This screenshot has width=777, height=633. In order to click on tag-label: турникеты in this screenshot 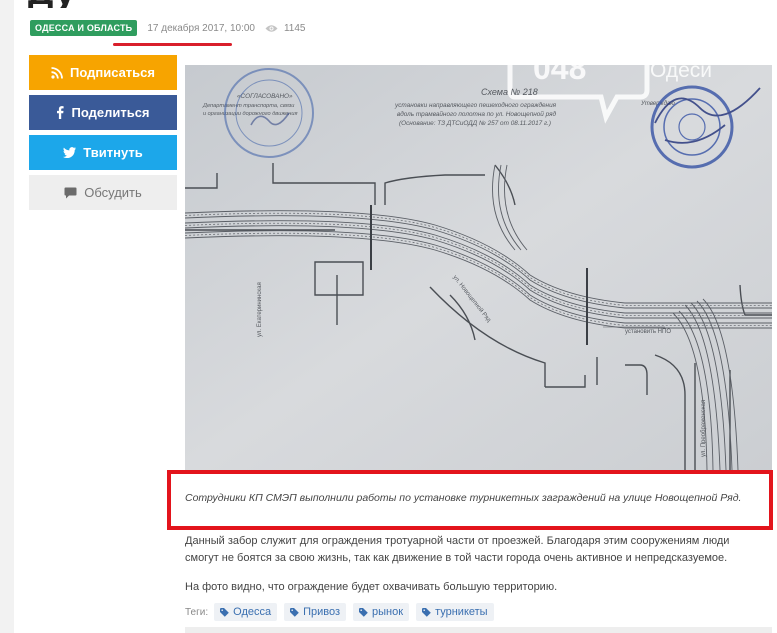, I will do `click(461, 612)`.